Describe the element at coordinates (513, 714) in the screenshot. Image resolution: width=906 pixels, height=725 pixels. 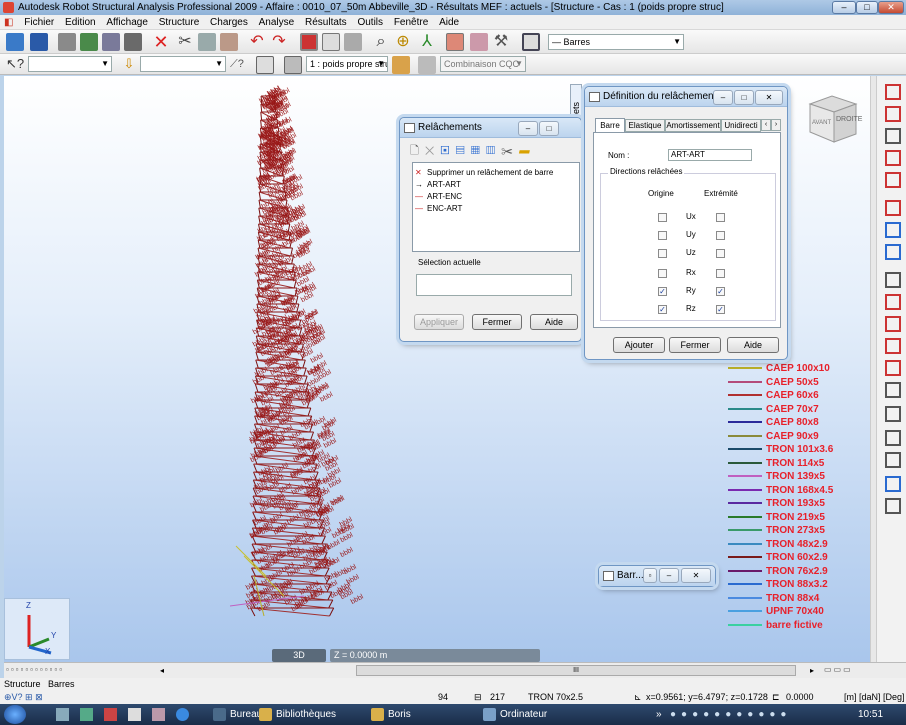
I see `task-ordinateur: Ordinateur` at that location.